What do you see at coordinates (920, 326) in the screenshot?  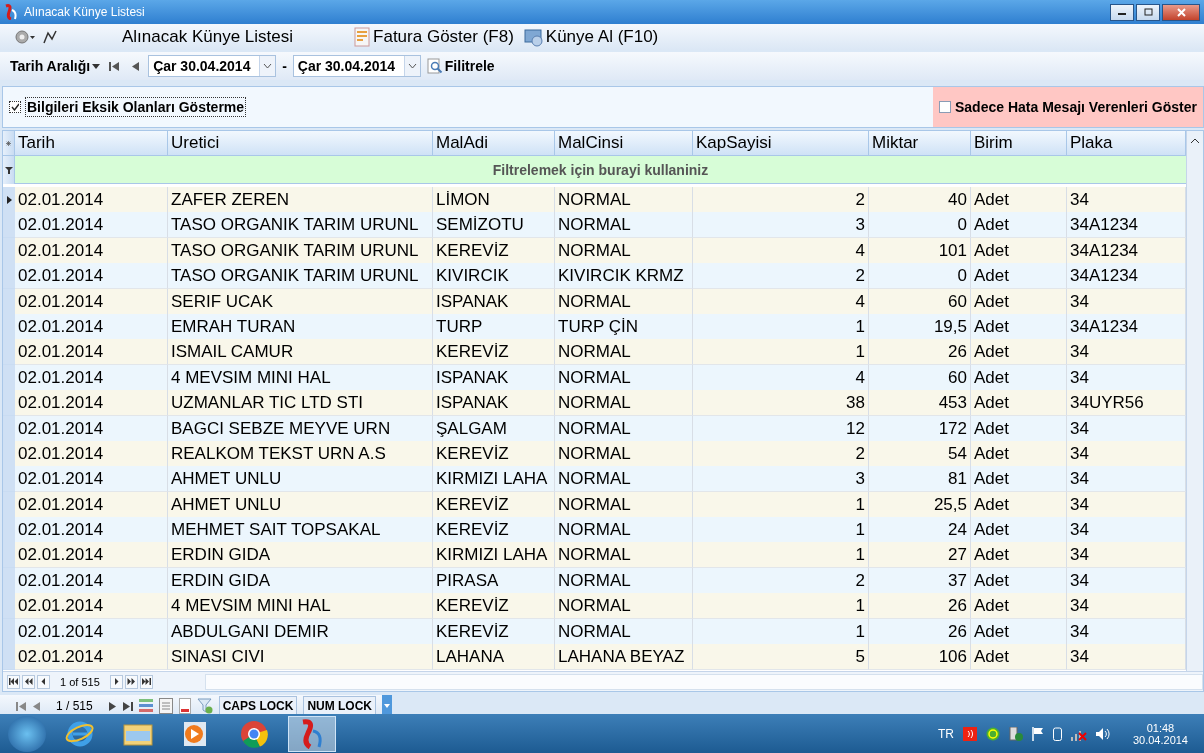 I see `table-cell: 19,5` at bounding box center [920, 326].